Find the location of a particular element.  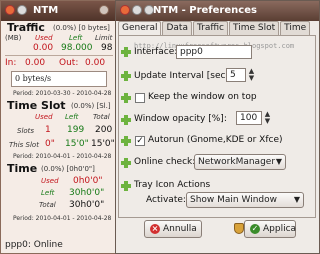

traffic-out-value: 0.00 is located at coordinates (95, 63).